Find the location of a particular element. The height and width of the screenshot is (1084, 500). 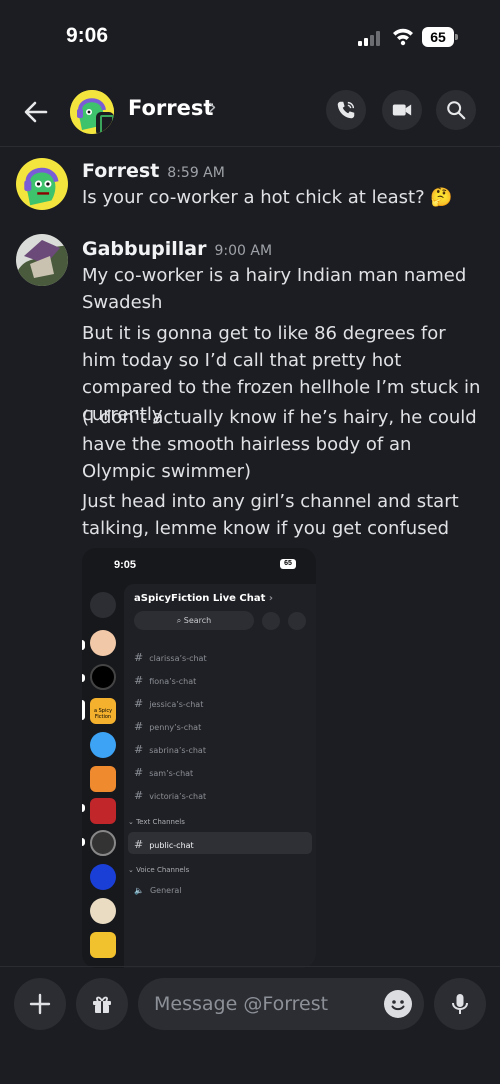

channel-label: General is located at coordinates (165, 890).